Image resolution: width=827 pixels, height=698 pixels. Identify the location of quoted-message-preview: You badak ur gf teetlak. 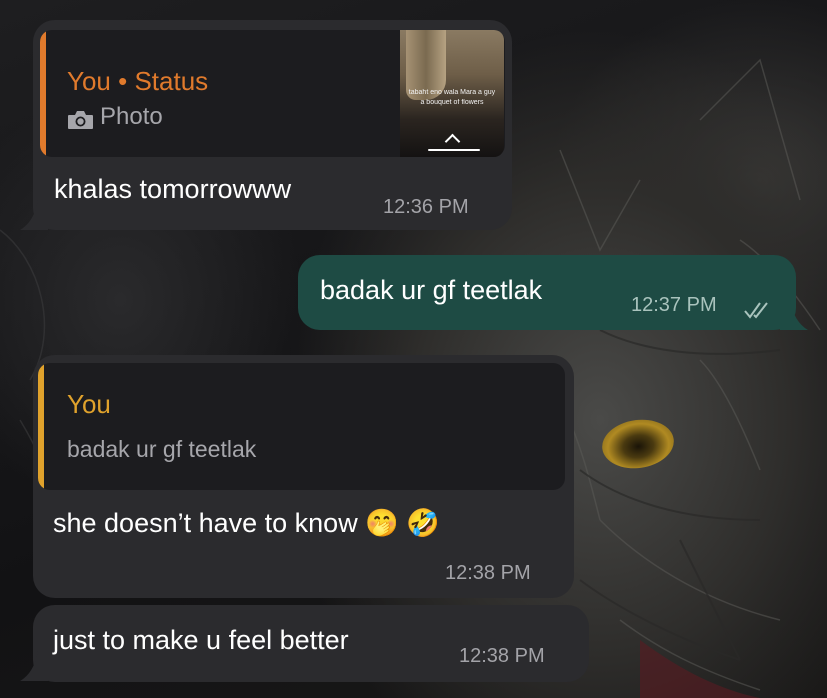
(301, 426).